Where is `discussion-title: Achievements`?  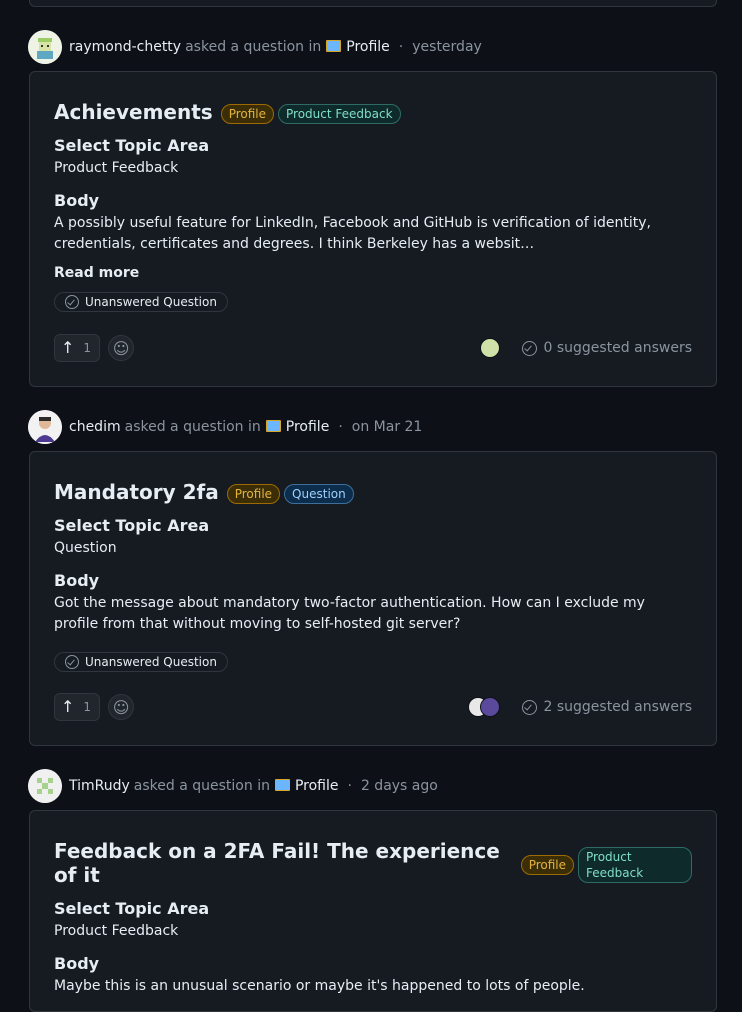
discussion-title: Achievements is located at coordinates (133, 112).